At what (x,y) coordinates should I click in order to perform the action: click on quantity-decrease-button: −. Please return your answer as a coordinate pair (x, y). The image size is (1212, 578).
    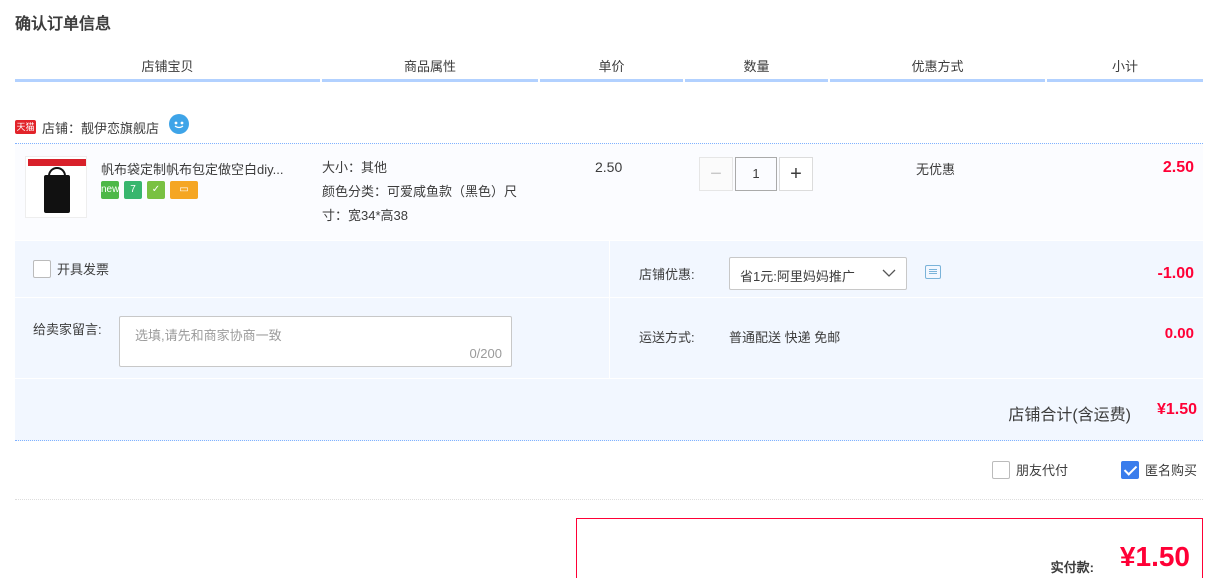
    Looking at the image, I should click on (716, 174).